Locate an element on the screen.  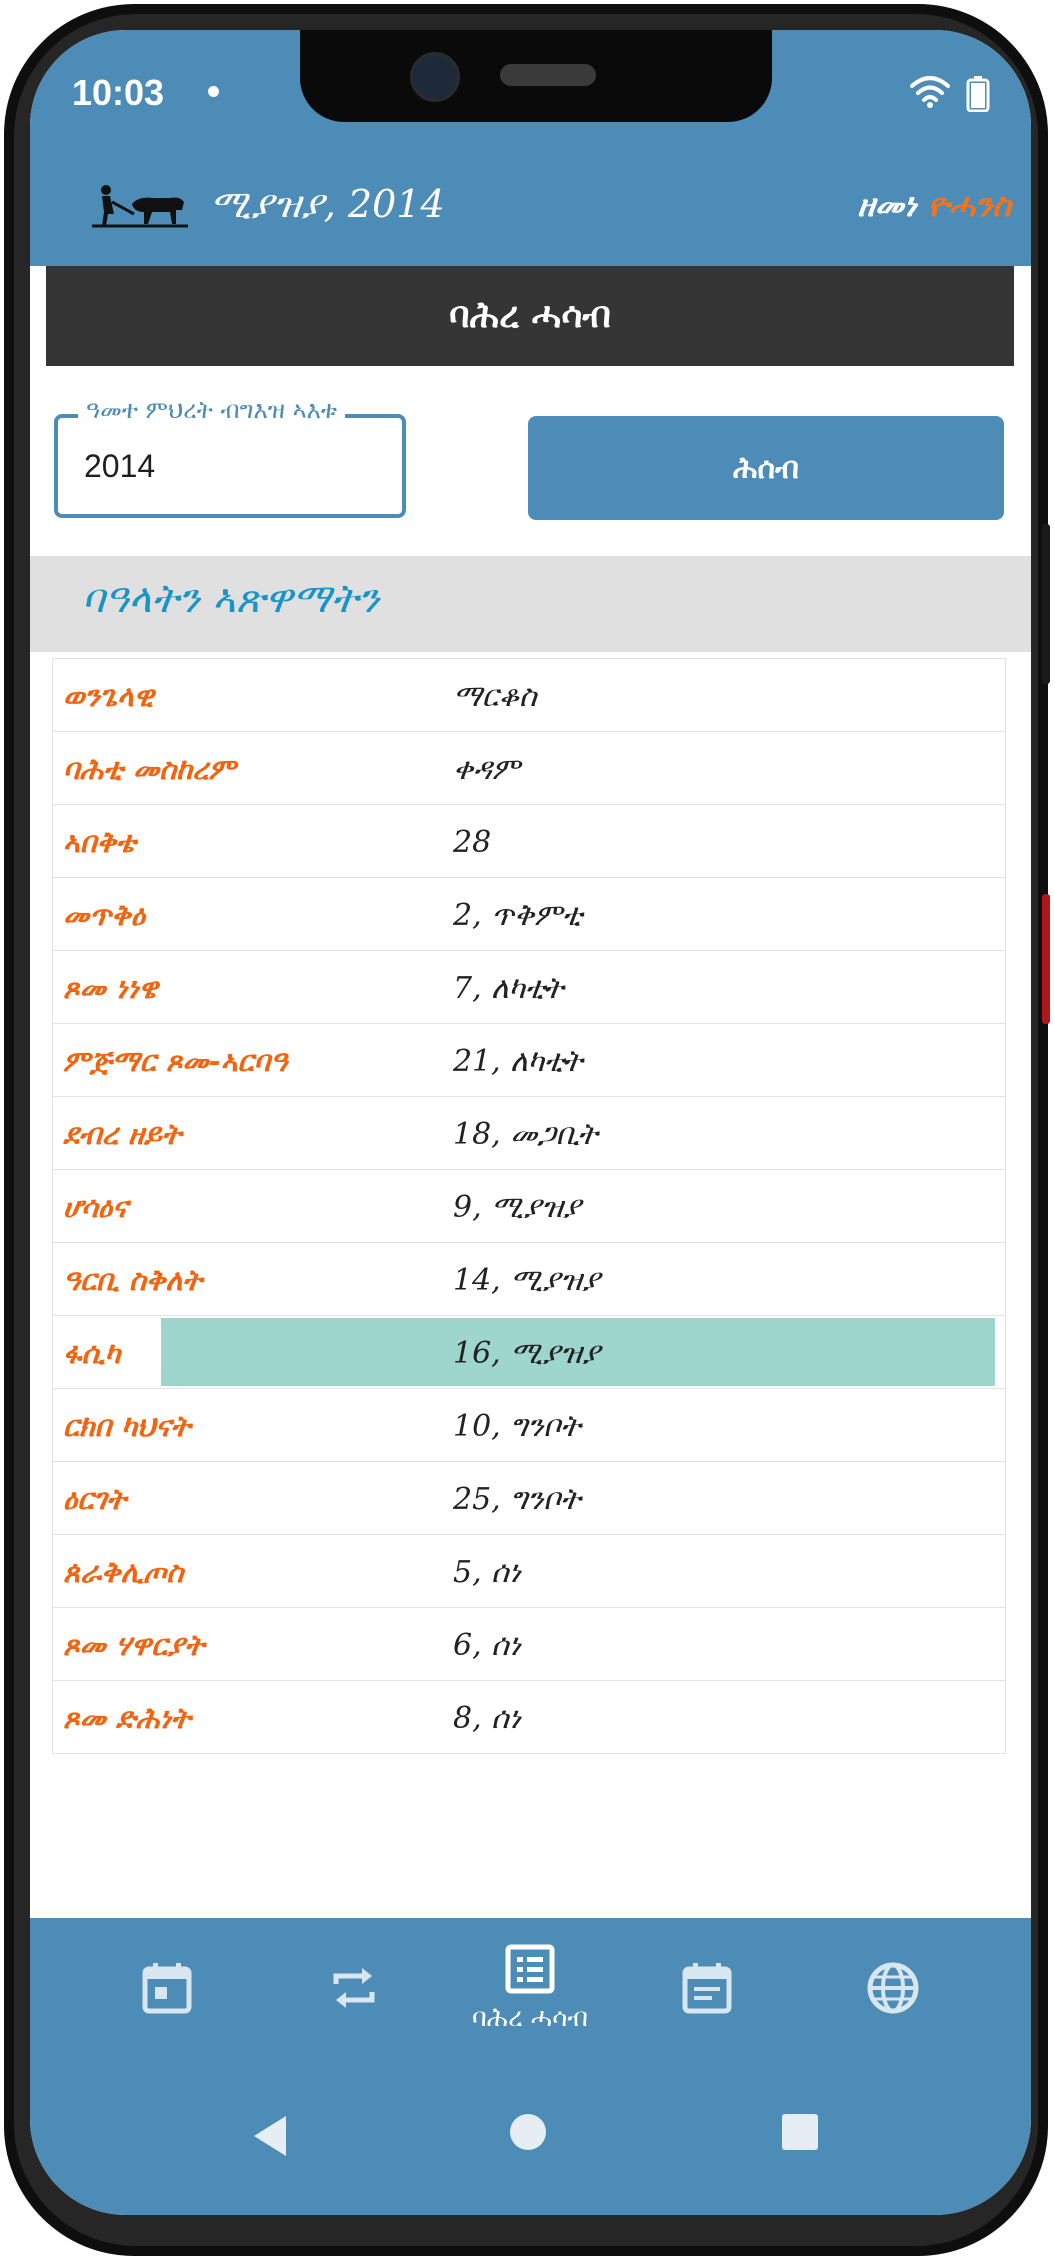
holiday-name: መጥቅዕ is located at coordinates (104, 915).